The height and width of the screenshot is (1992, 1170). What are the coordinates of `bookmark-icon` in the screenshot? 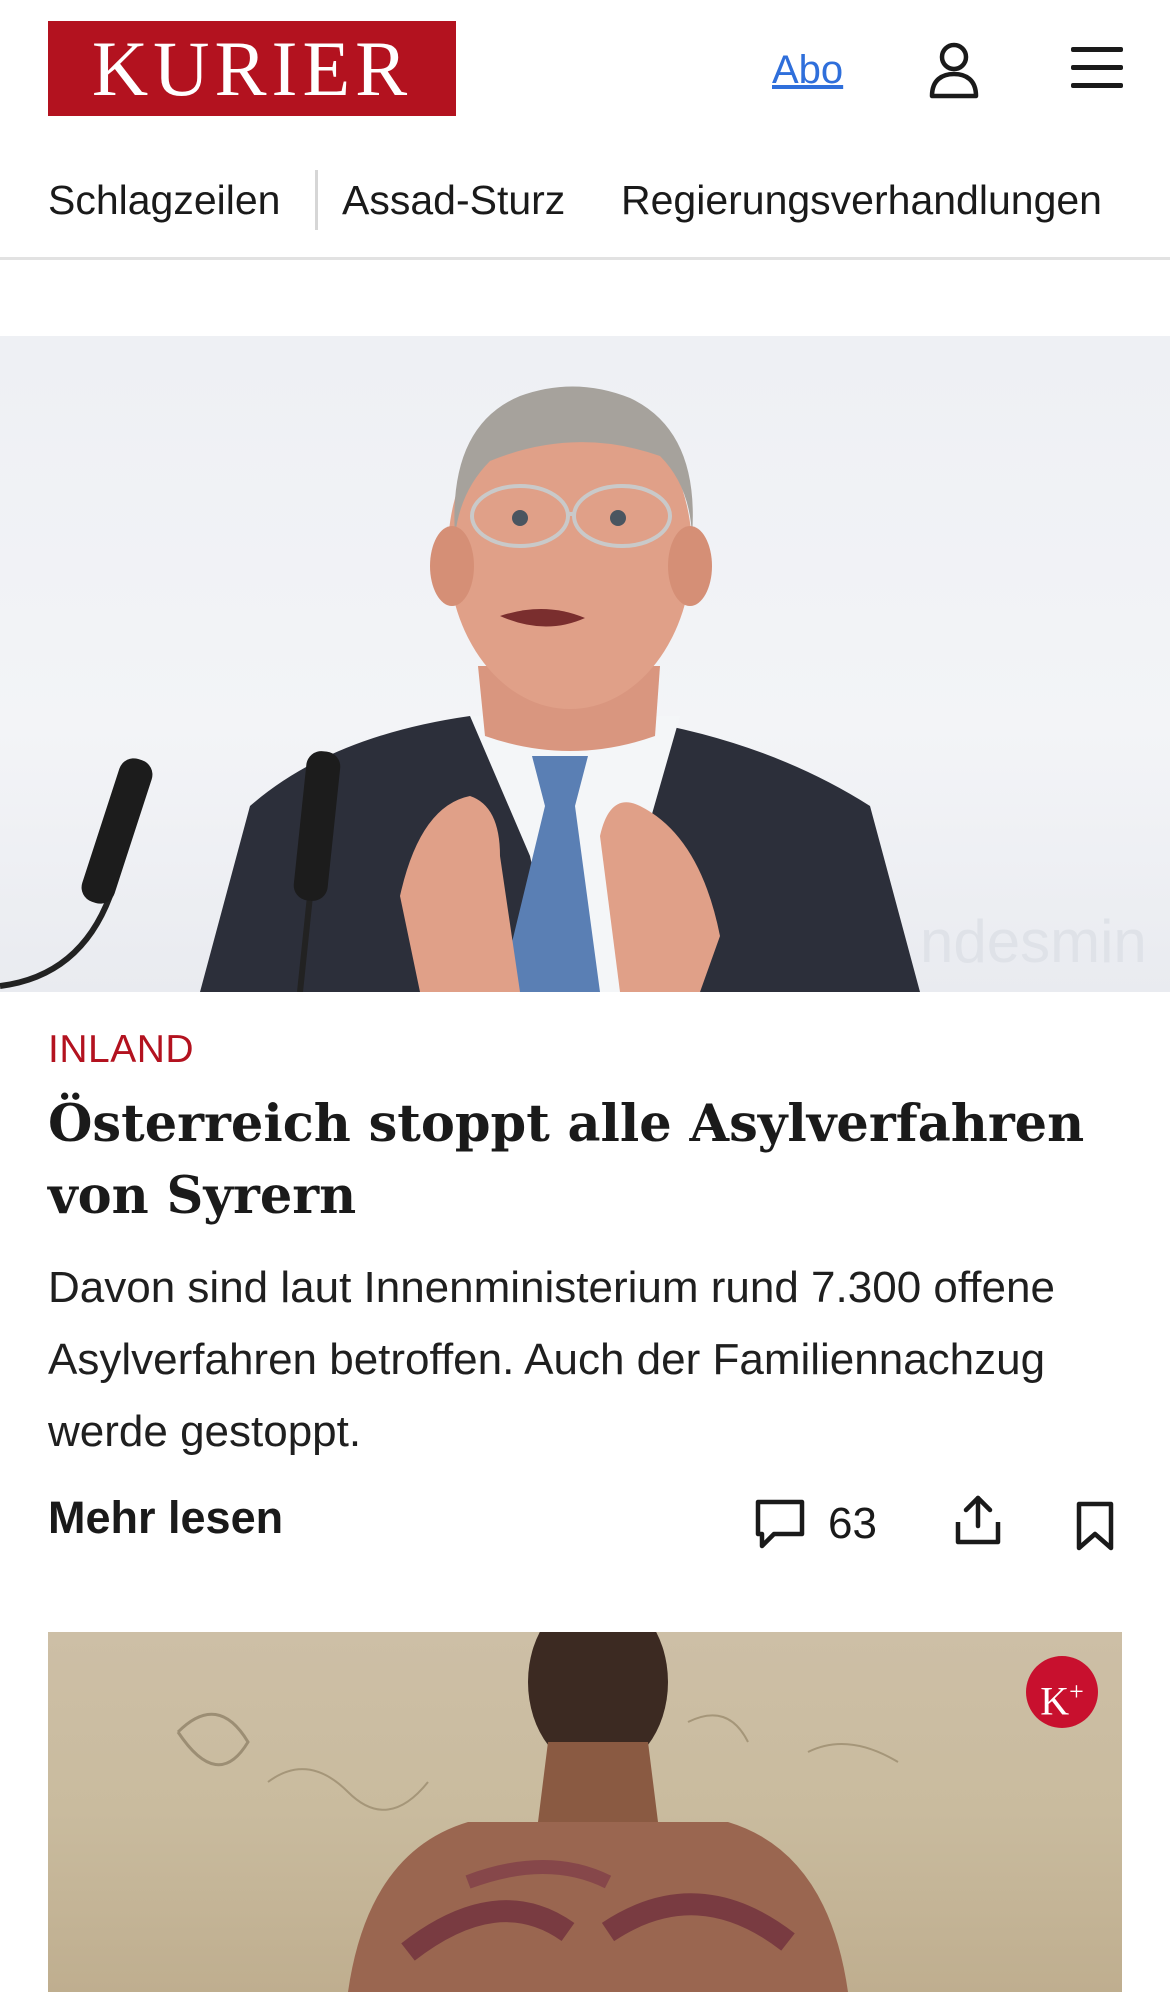 It's located at (1095, 1526).